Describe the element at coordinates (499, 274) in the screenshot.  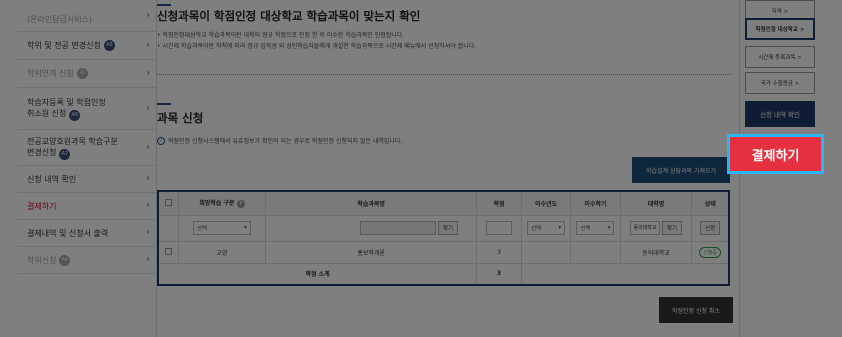
I see `subtotal-value: 3` at that location.